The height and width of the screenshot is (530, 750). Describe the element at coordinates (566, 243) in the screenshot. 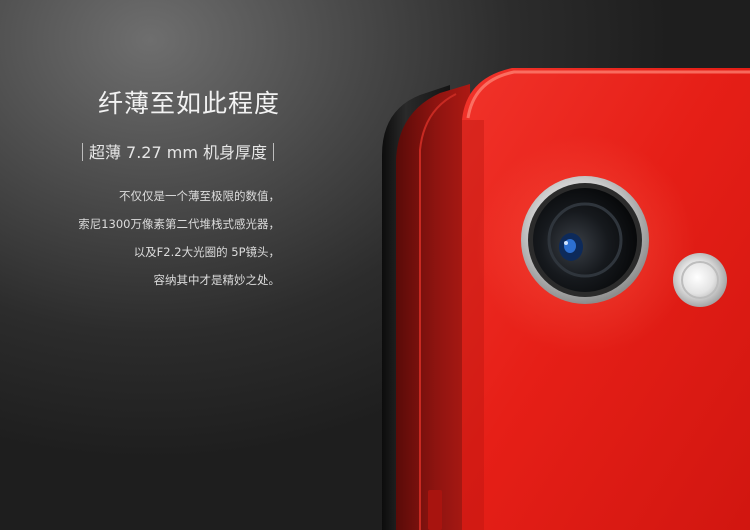

I see `lens-glint` at that location.